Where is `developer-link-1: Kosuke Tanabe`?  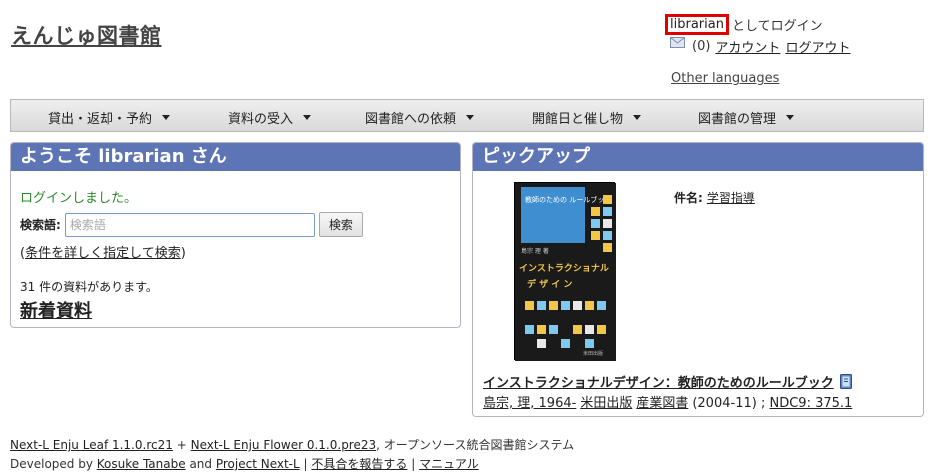 developer-link-1: Kosuke Tanabe is located at coordinates (141, 464).